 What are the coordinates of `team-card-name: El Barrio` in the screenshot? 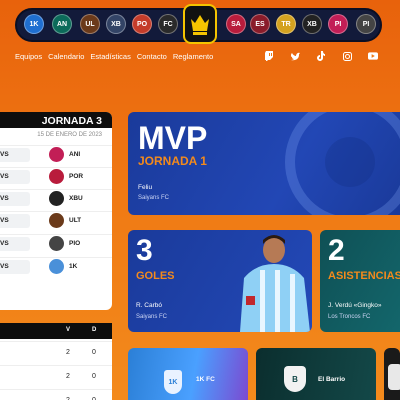 It's located at (332, 379).